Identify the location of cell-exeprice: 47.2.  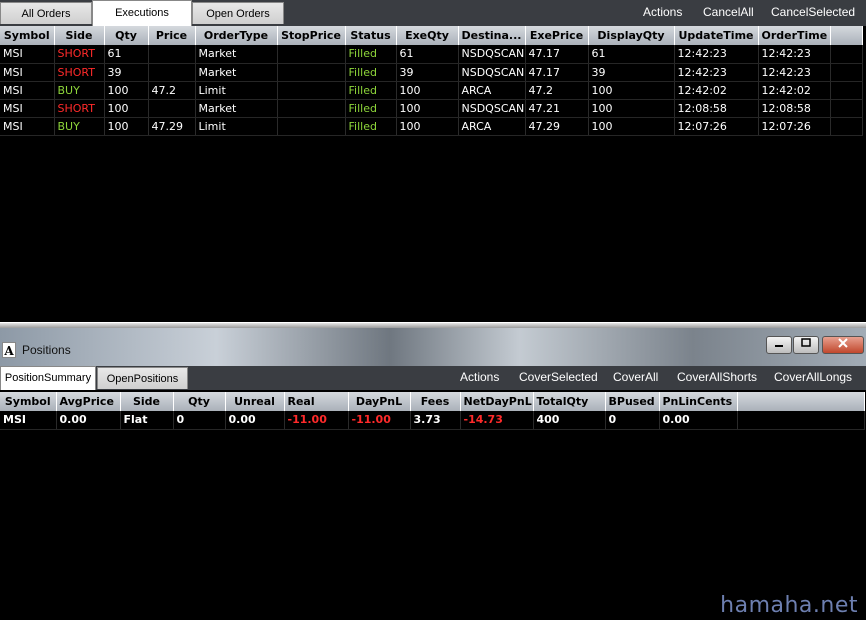
(557, 90).